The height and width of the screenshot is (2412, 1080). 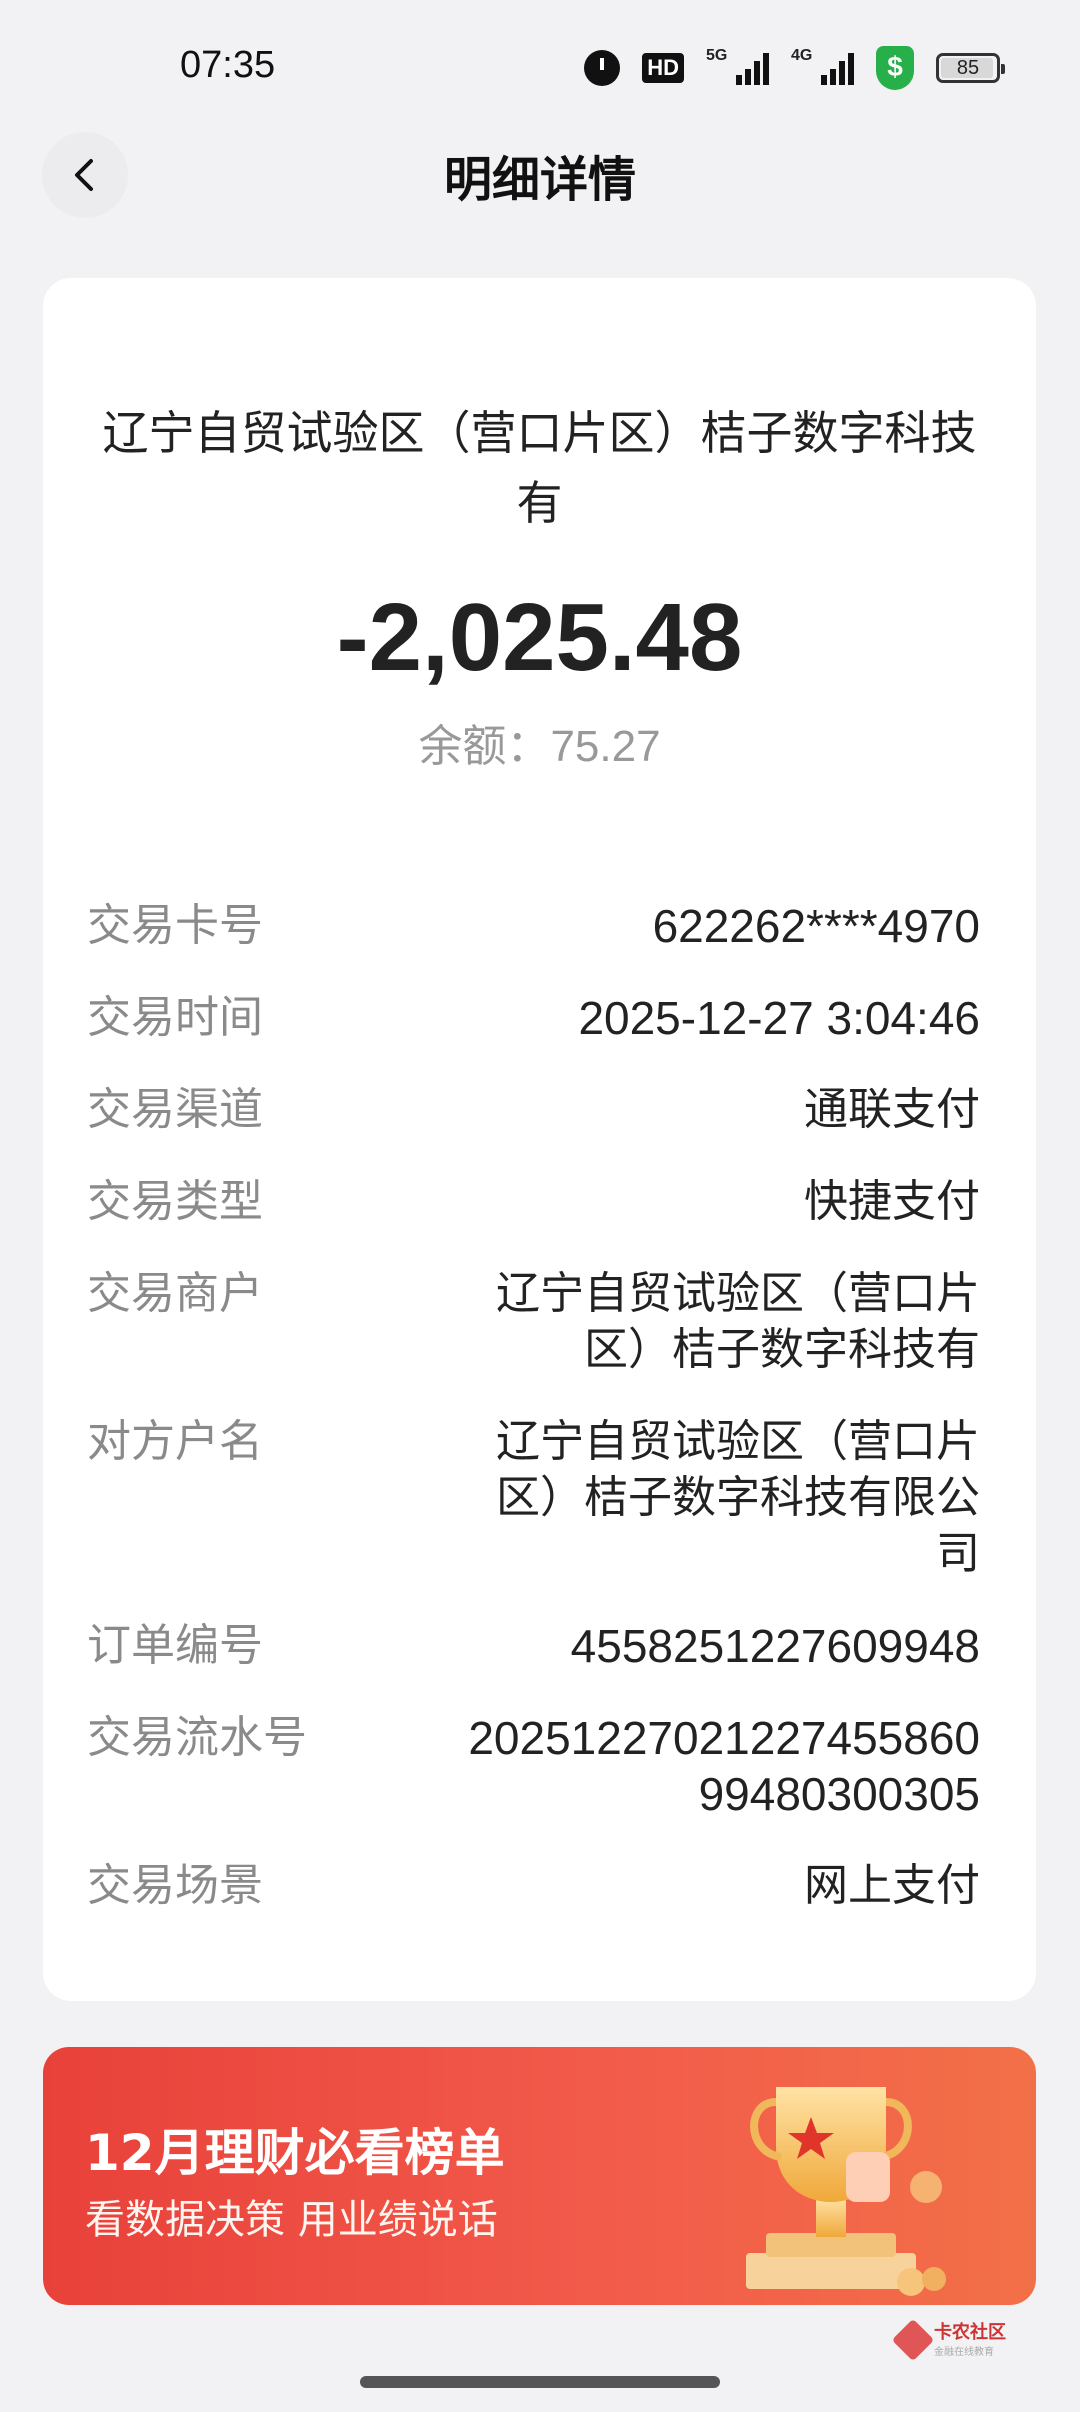 What do you see at coordinates (913, 2340) in the screenshot?
I see `watermark-logo` at bounding box center [913, 2340].